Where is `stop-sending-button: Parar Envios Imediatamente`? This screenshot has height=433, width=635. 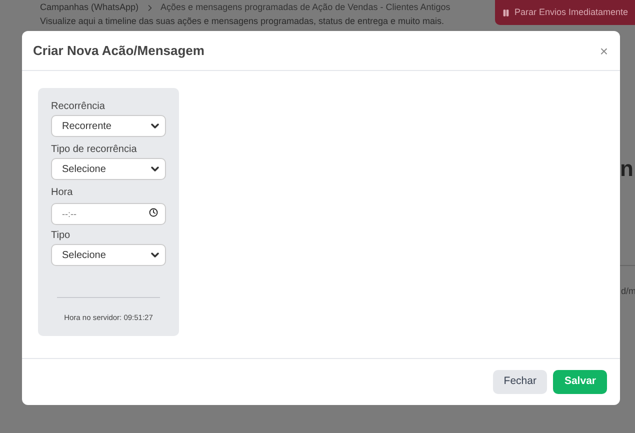 stop-sending-button: Parar Envios Imediatamente is located at coordinates (565, 12).